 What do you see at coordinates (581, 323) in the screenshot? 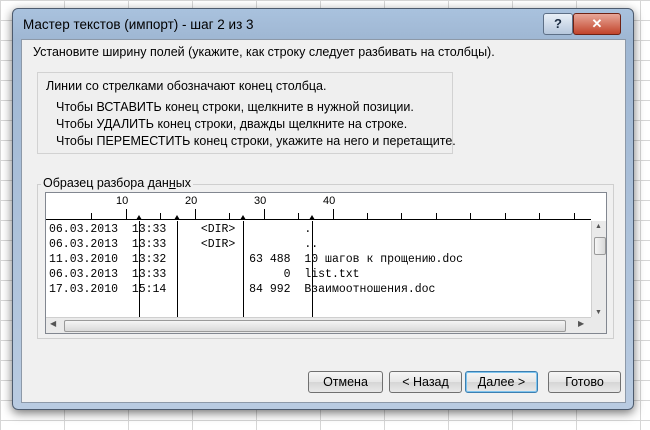
I see `scroll-right-arrow-icon: ▶` at bounding box center [581, 323].